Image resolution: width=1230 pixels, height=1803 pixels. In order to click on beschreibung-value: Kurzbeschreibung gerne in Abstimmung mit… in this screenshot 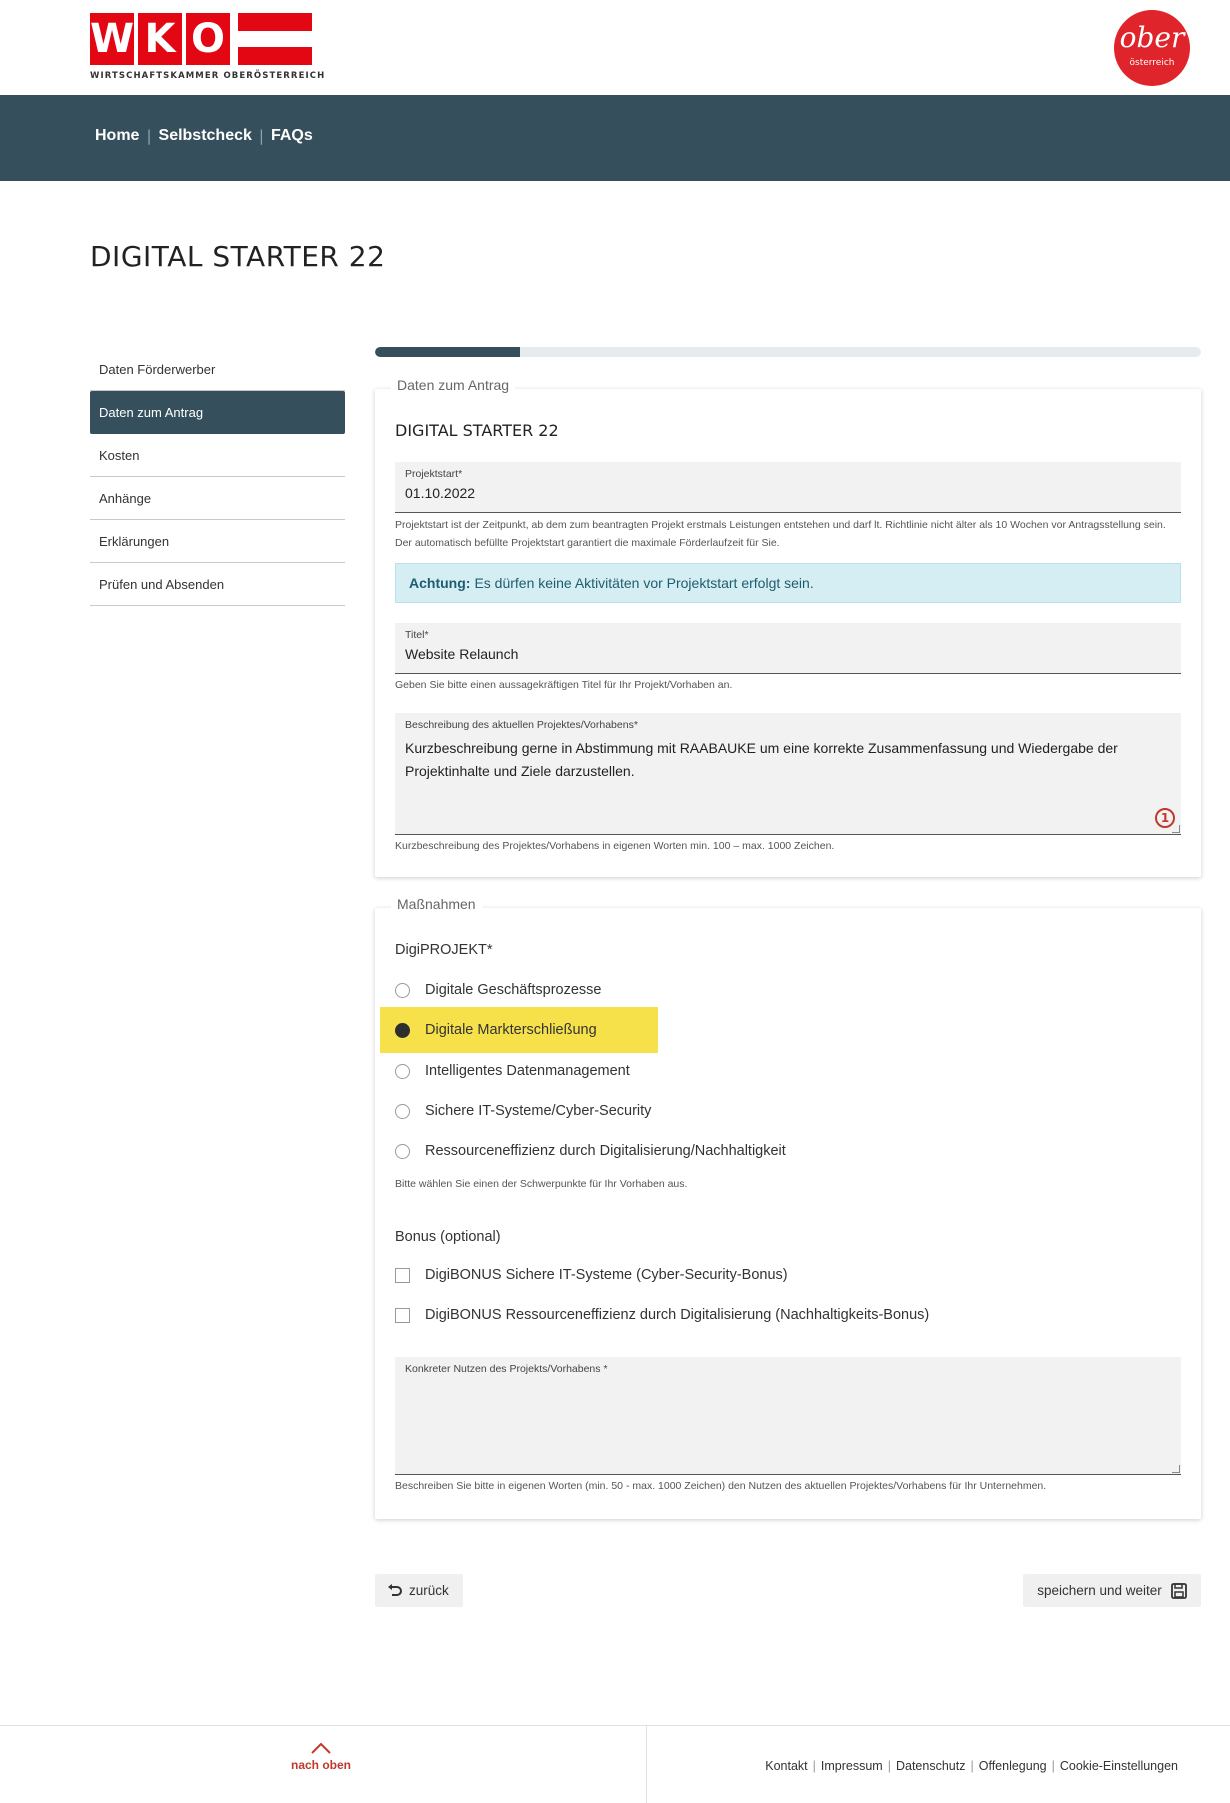, I will do `click(761, 759)`.